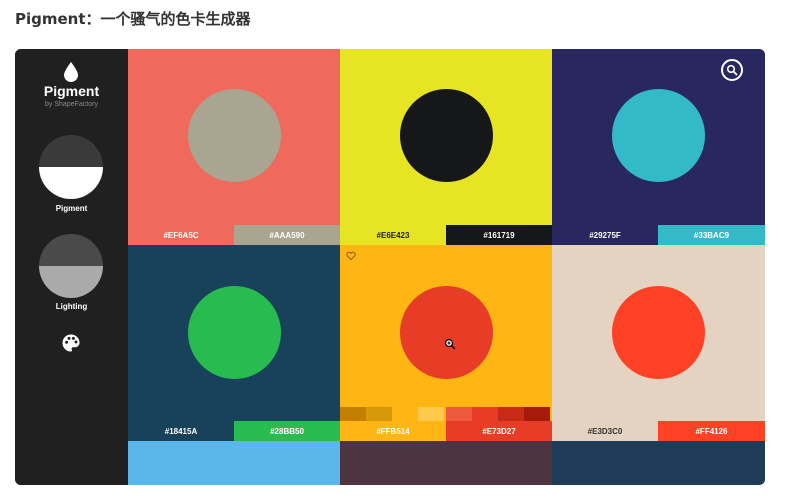  I want to click on mode-pigment-bottom, so click(71, 183).